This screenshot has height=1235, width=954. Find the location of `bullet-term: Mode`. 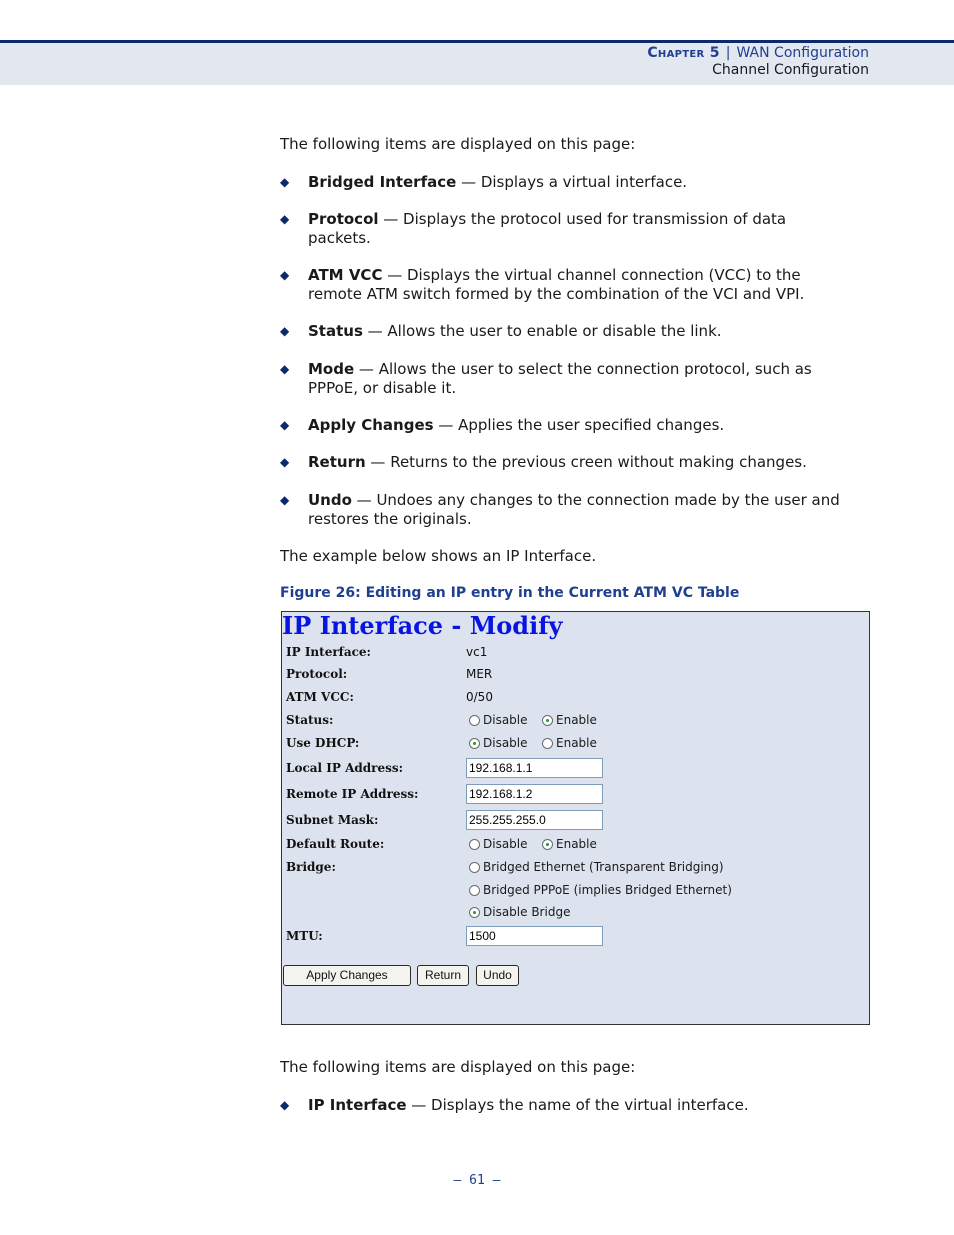

bullet-term: Mode is located at coordinates (331, 369).